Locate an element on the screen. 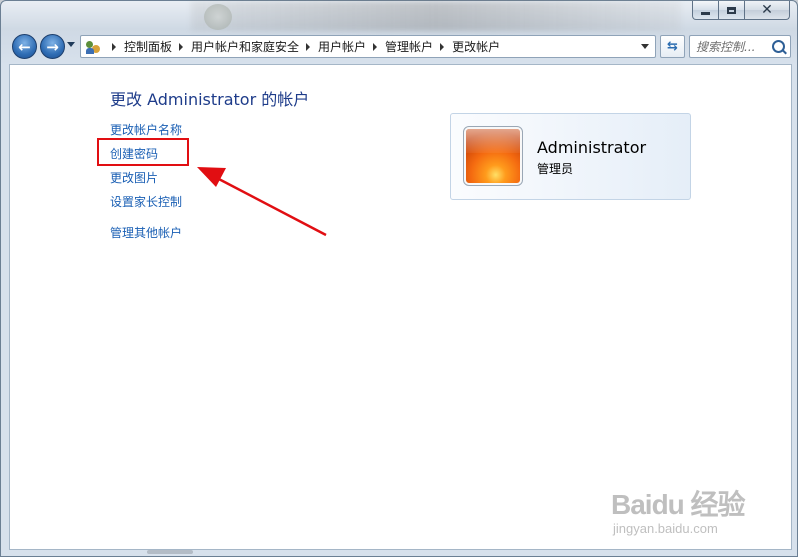 The image size is (798, 557). annotation-highlight-box is located at coordinates (143, 152).